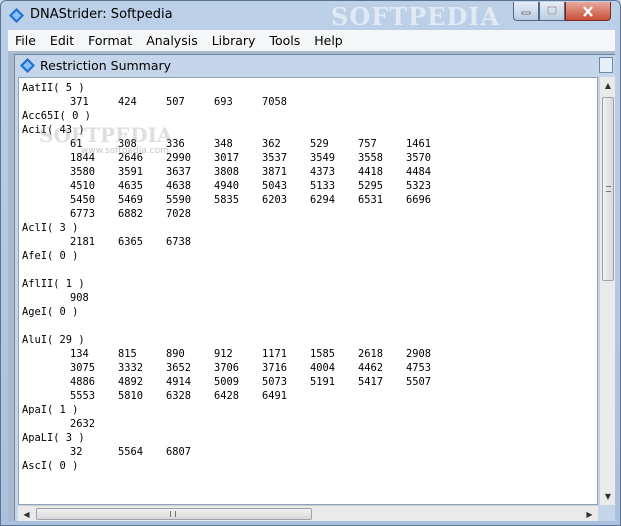  I want to click on scroll-up-button: ▲, so click(608, 85).